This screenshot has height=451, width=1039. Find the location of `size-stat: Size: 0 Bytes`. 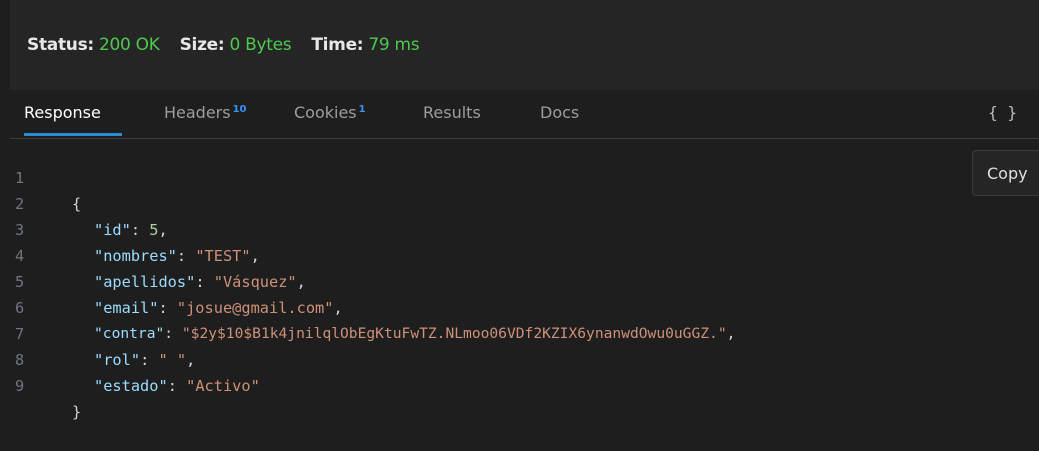

size-stat: Size: 0 Bytes is located at coordinates (236, 45).